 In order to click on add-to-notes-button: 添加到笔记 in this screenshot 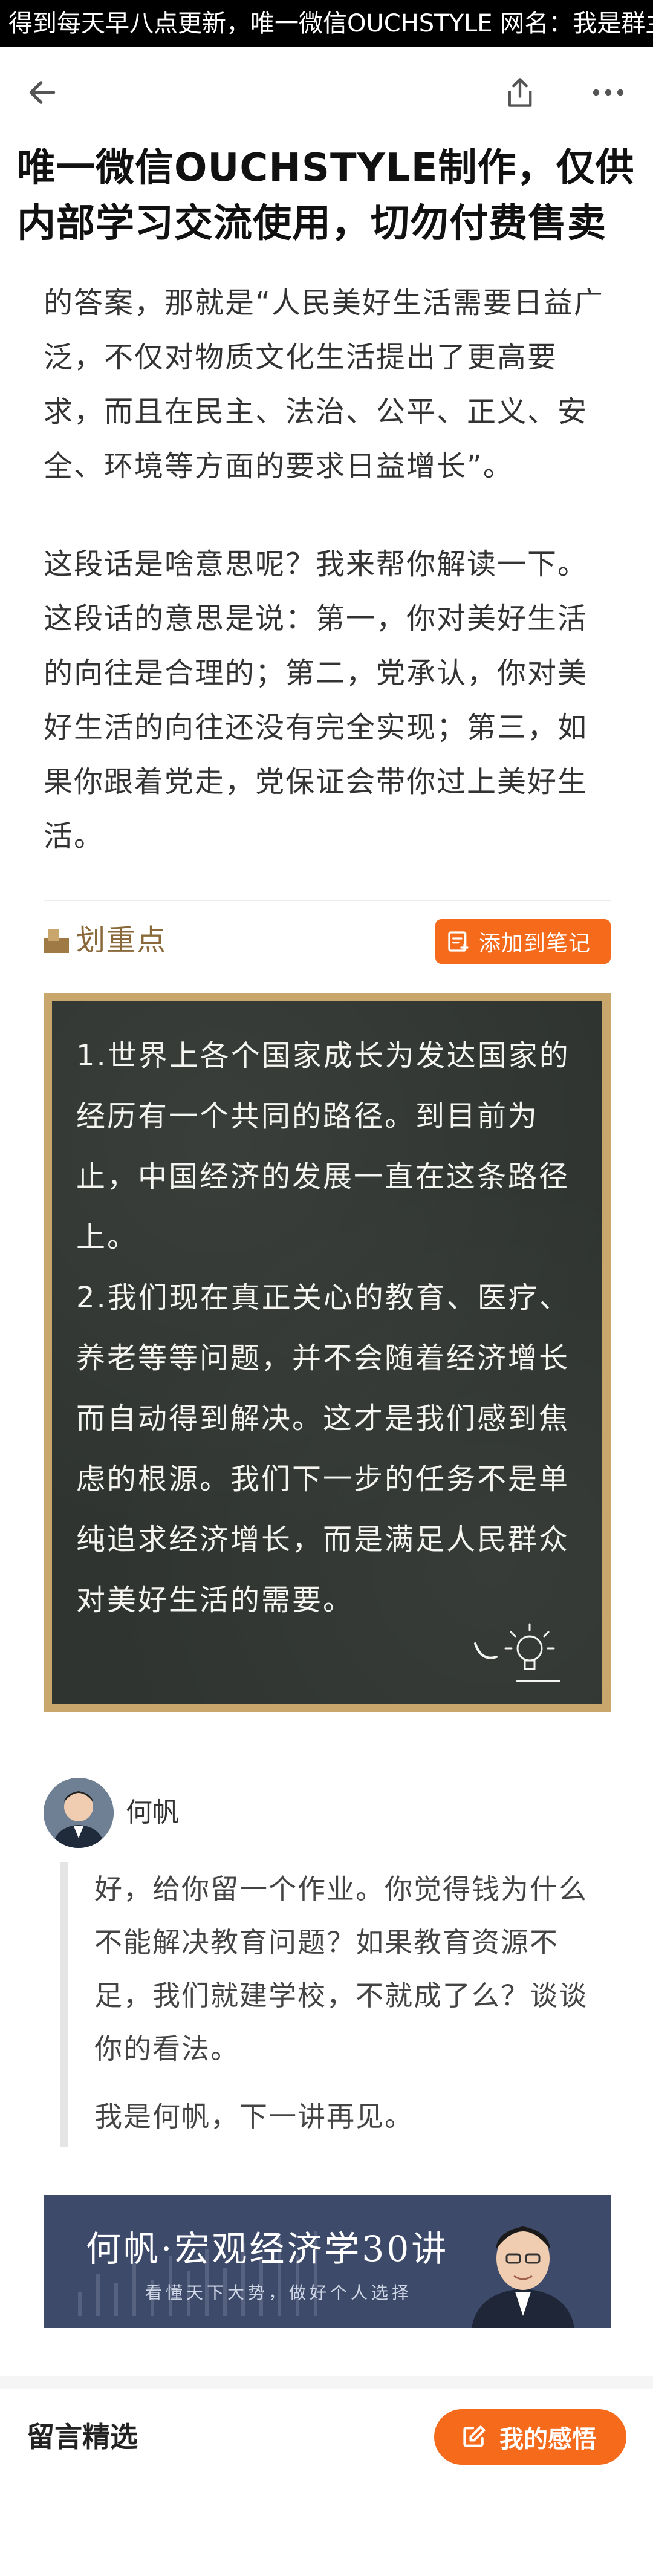, I will do `click(523, 942)`.